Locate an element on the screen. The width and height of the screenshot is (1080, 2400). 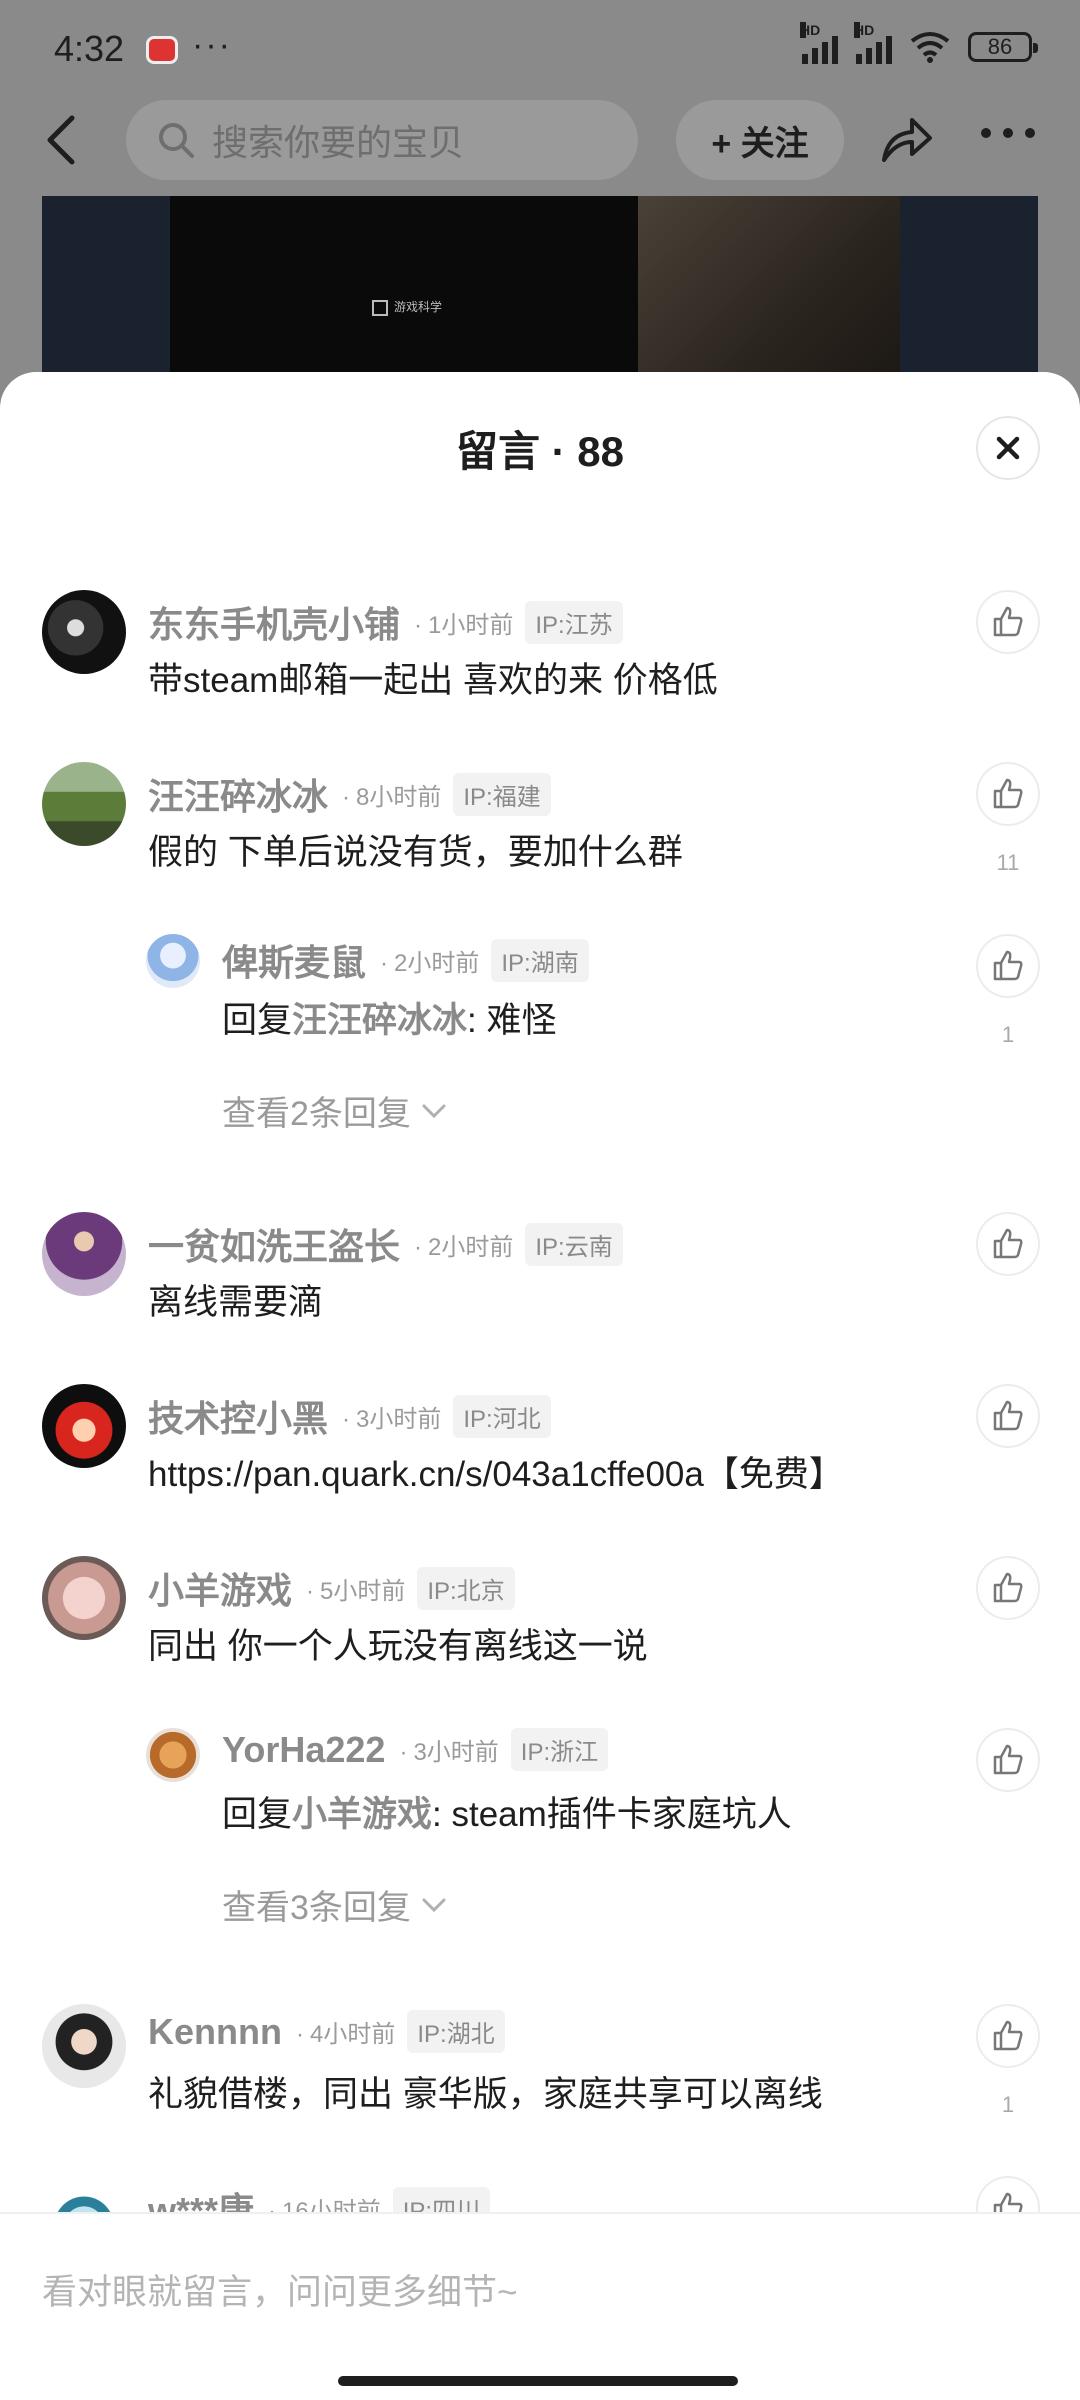
close-icon is located at coordinates (1008, 448).